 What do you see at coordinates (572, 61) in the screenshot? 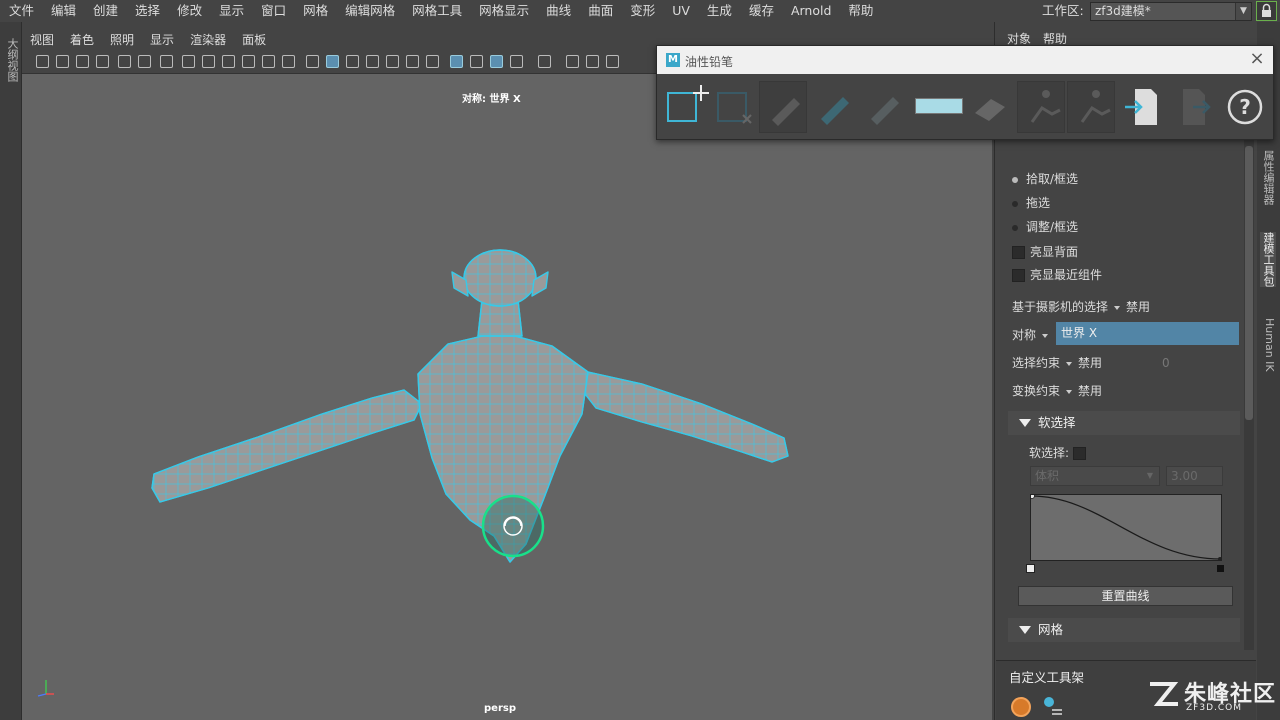
I see `frame-all-icon` at bounding box center [572, 61].